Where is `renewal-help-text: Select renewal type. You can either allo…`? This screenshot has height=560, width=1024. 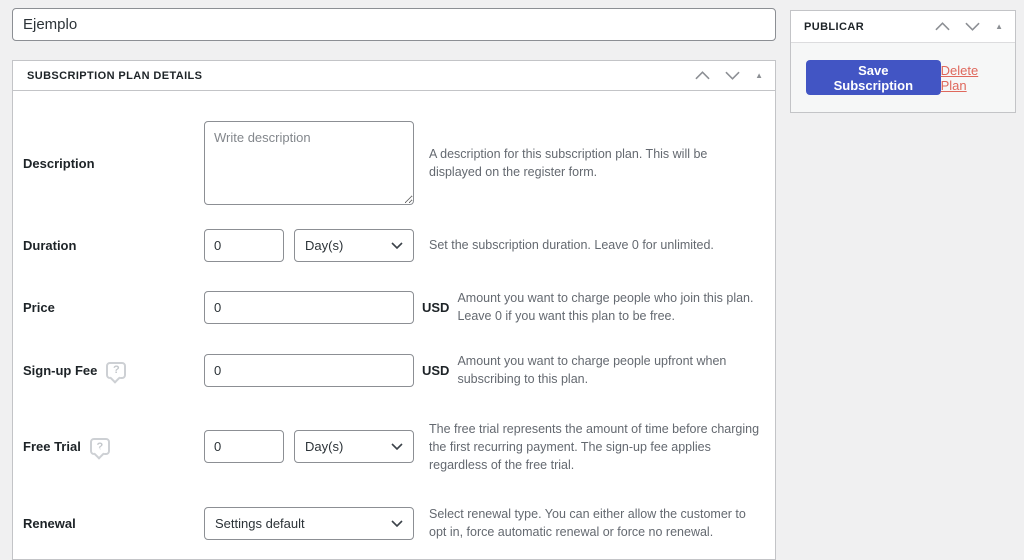 renewal-help-text: Select renewal type. You can either allo… is located at coordinates (587, 522).